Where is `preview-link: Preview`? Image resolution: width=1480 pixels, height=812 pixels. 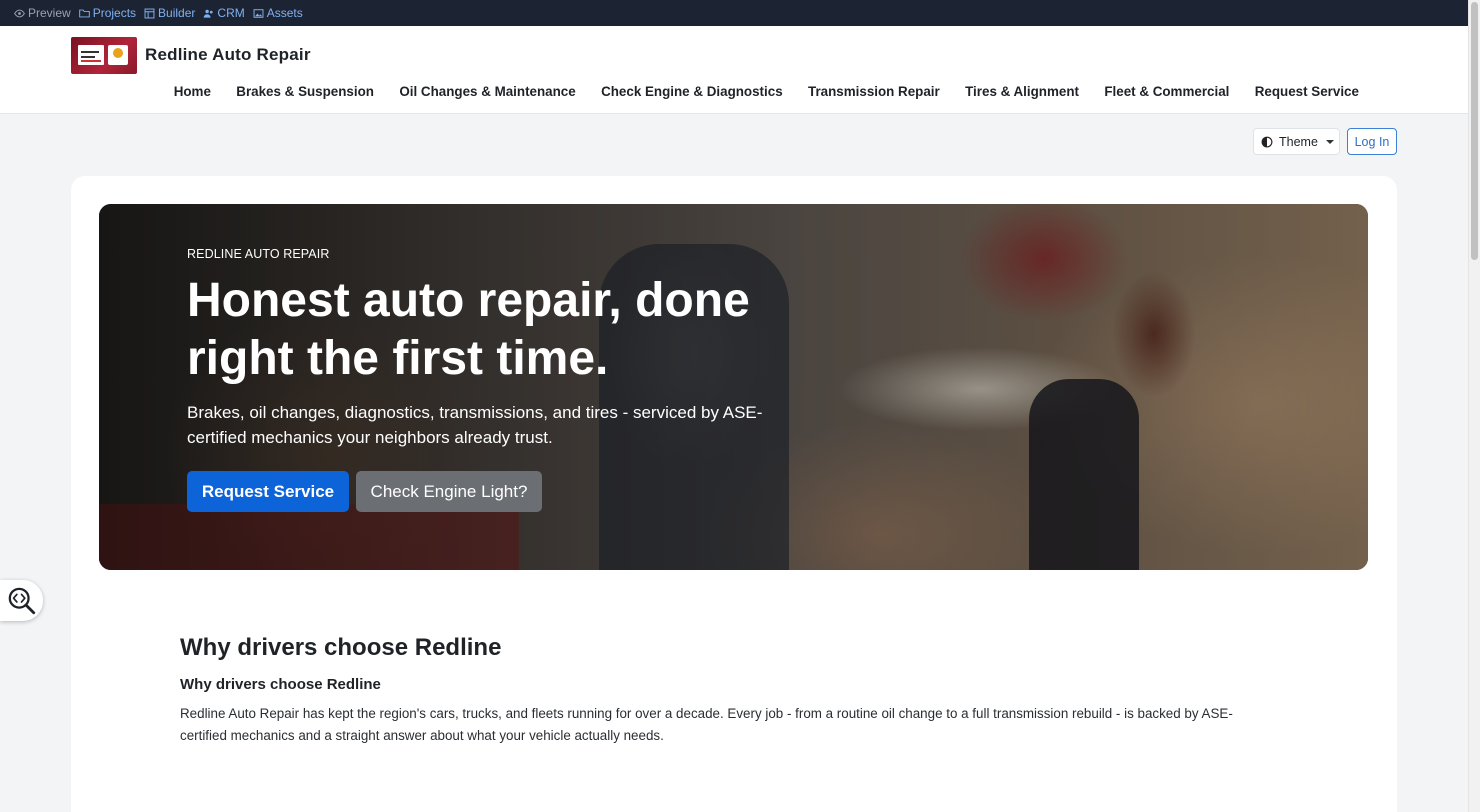 preview-link: Preview is located at coordinates (42, 13).